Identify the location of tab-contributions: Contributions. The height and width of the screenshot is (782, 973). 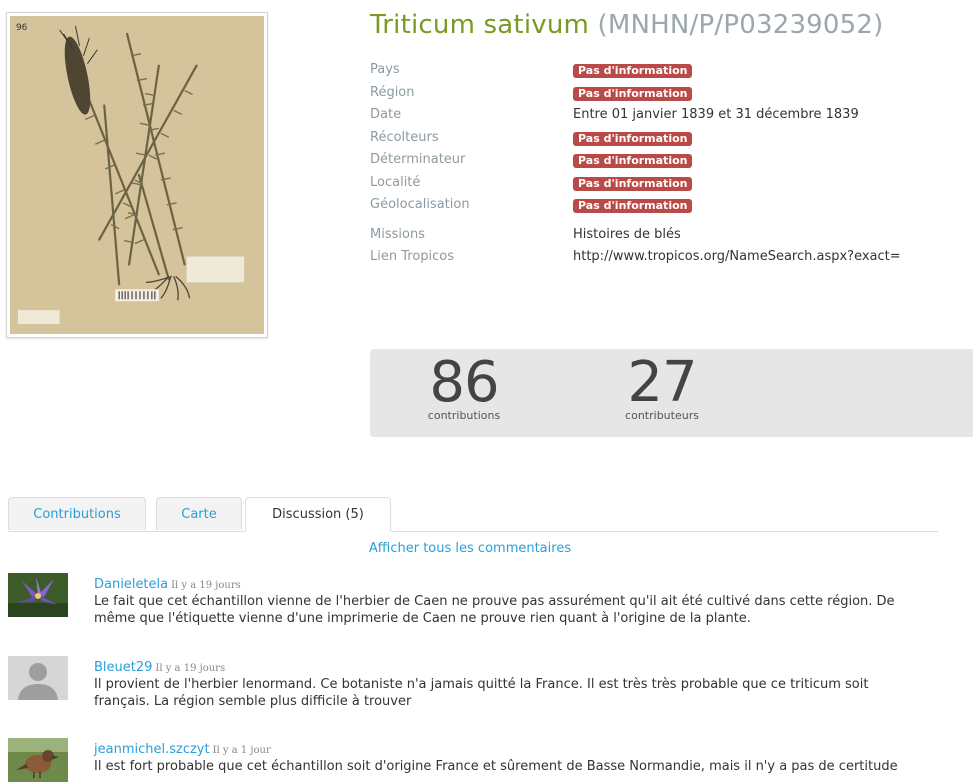
(77, 513).